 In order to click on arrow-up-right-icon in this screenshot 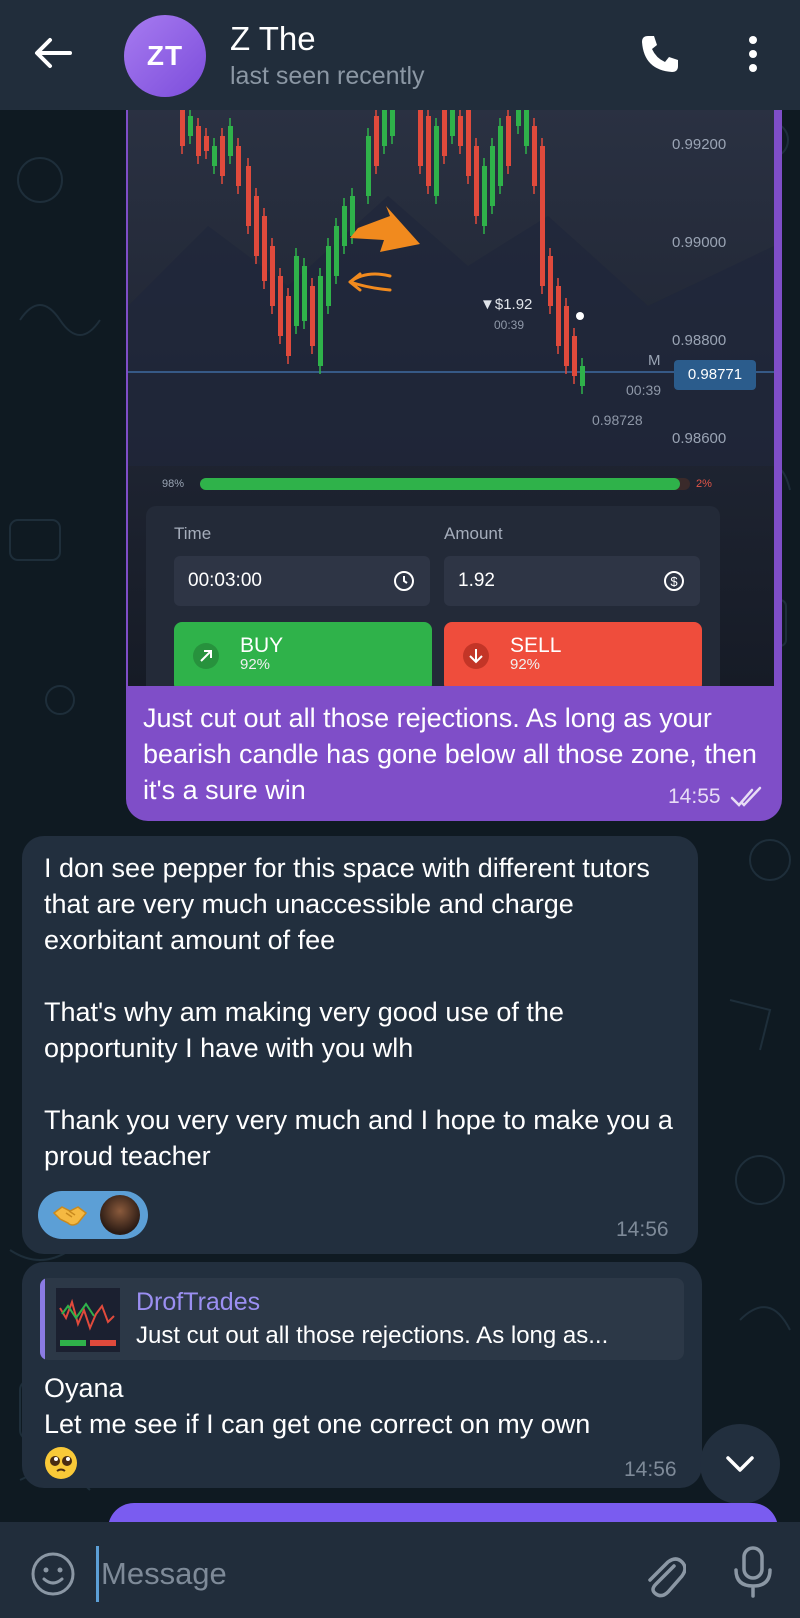, I will do `click(206, 656)`.